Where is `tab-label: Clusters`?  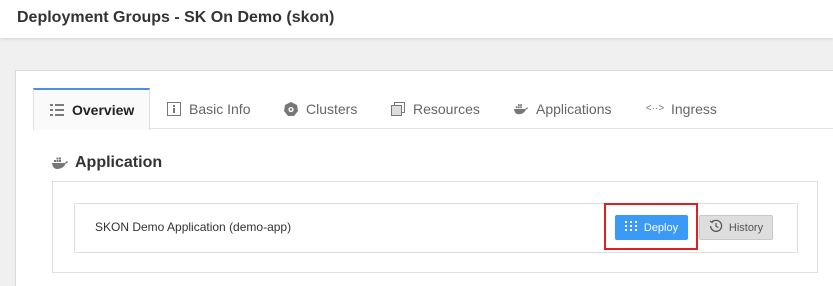
tab-label: Clusters is located at coordinates (332, 108).